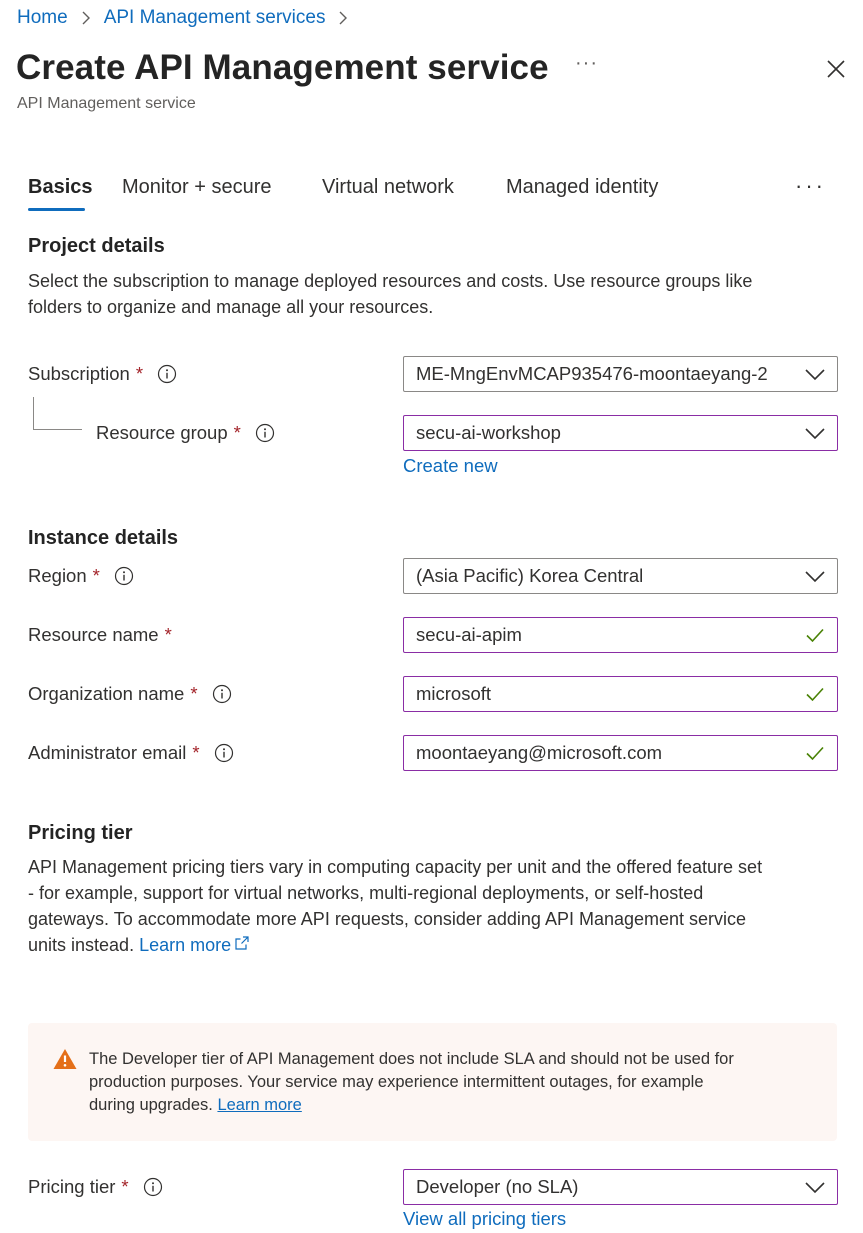  Describe the element at coordinates (810, 186) in the screenshot. I see `tabs-more-button: ···` at that location.